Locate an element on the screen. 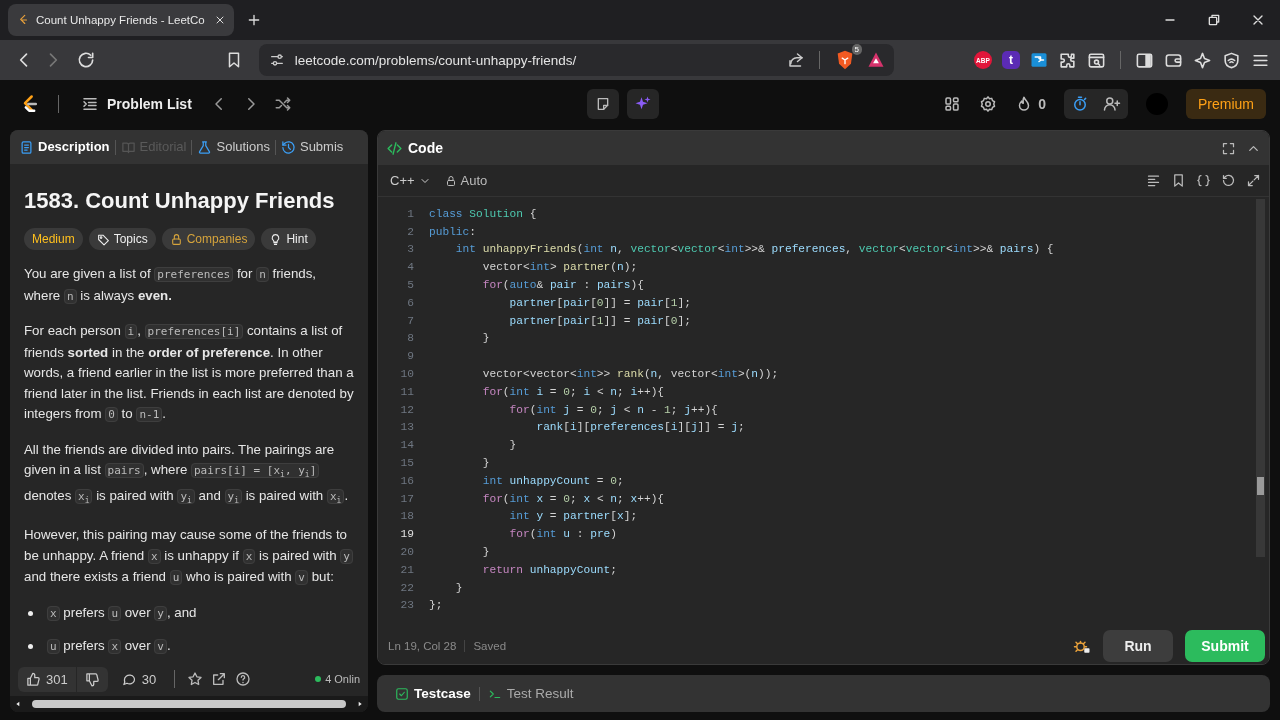  thumbs-down-icon is located at coordinates (92, 679).